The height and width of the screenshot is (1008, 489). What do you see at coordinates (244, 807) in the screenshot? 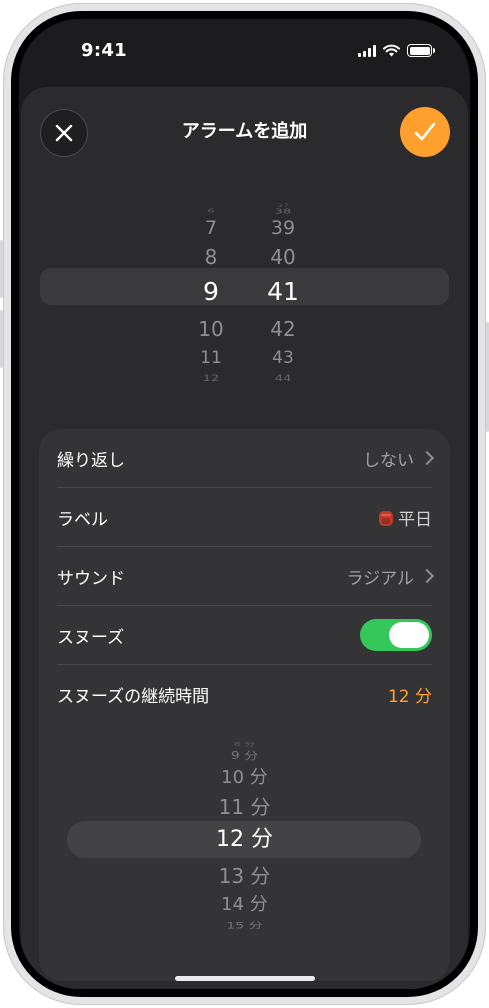
I see `snooze-option: 11 分` at bounding box center [244, 807].